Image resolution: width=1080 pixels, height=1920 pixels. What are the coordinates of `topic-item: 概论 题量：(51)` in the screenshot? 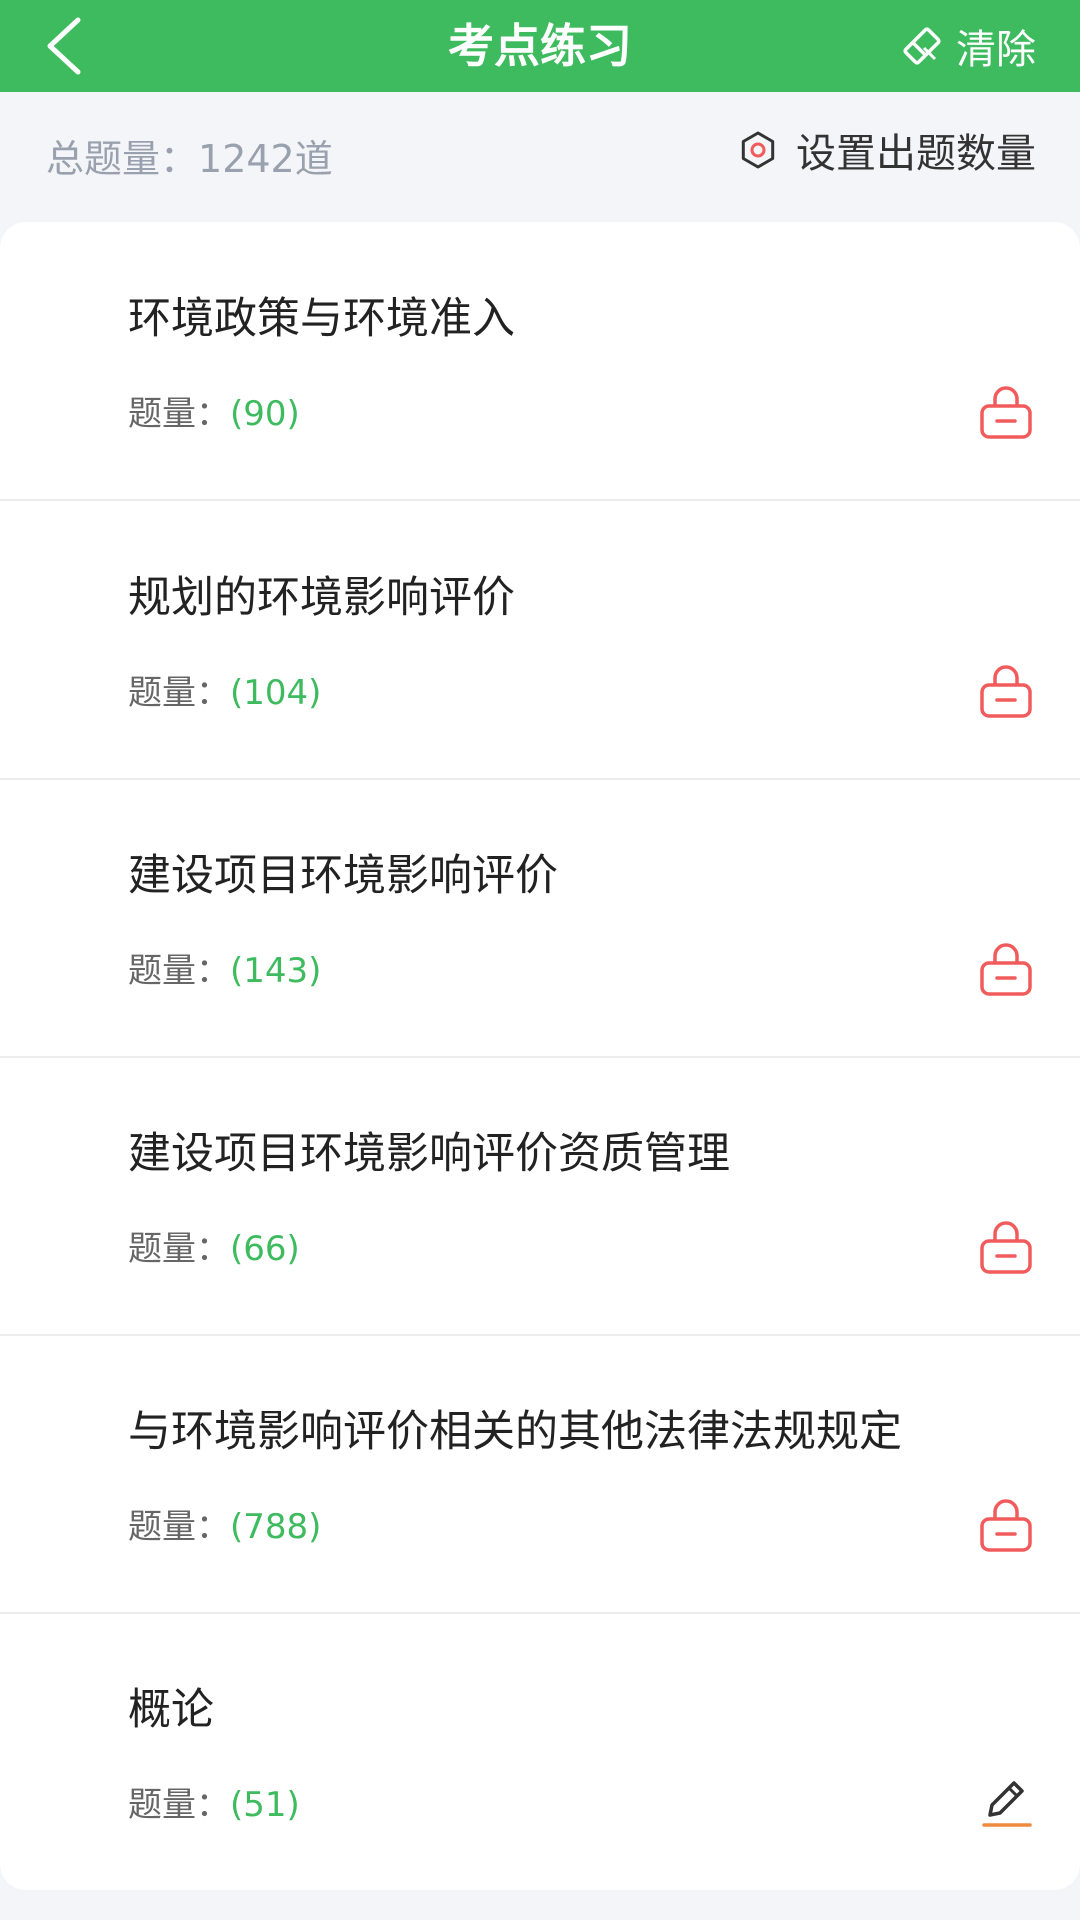 It's located at (540, 1751).